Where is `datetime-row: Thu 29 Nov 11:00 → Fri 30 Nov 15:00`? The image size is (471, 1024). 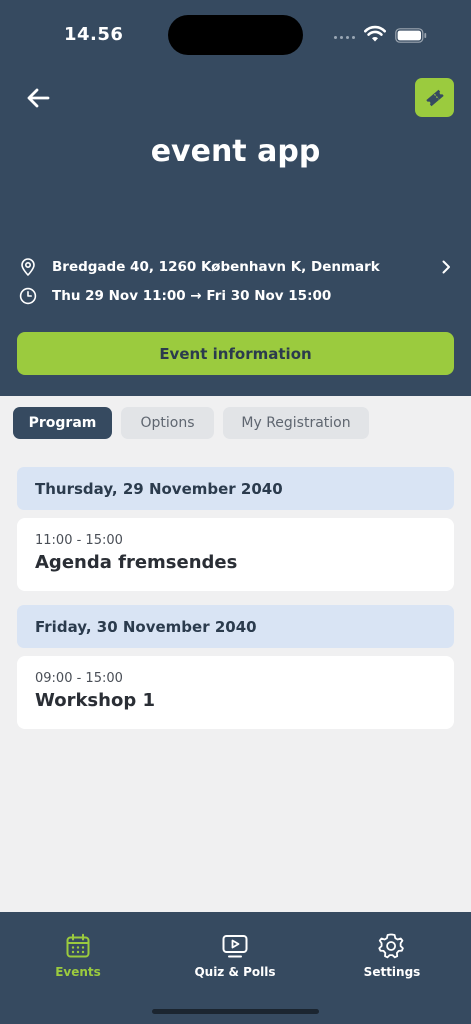 datetime-row: Thu 29 Nov 11:00 → Fri 30 Nov 15:00 is located at coordinates (238, 296).